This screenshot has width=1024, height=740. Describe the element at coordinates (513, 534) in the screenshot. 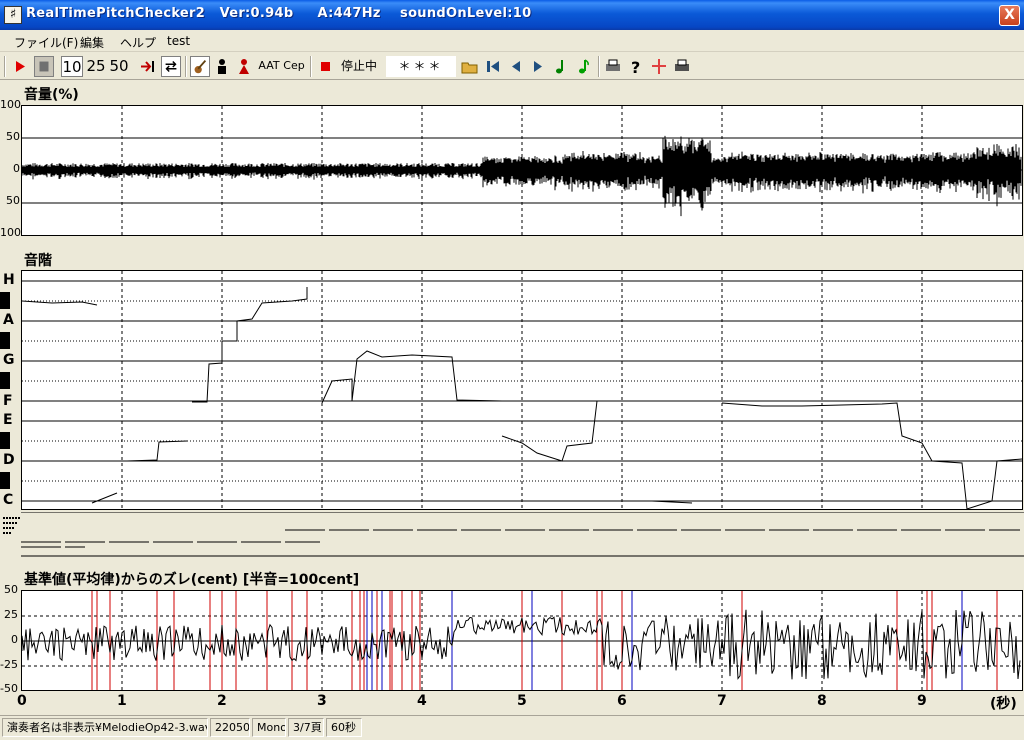

I see `note-strip` at that location.